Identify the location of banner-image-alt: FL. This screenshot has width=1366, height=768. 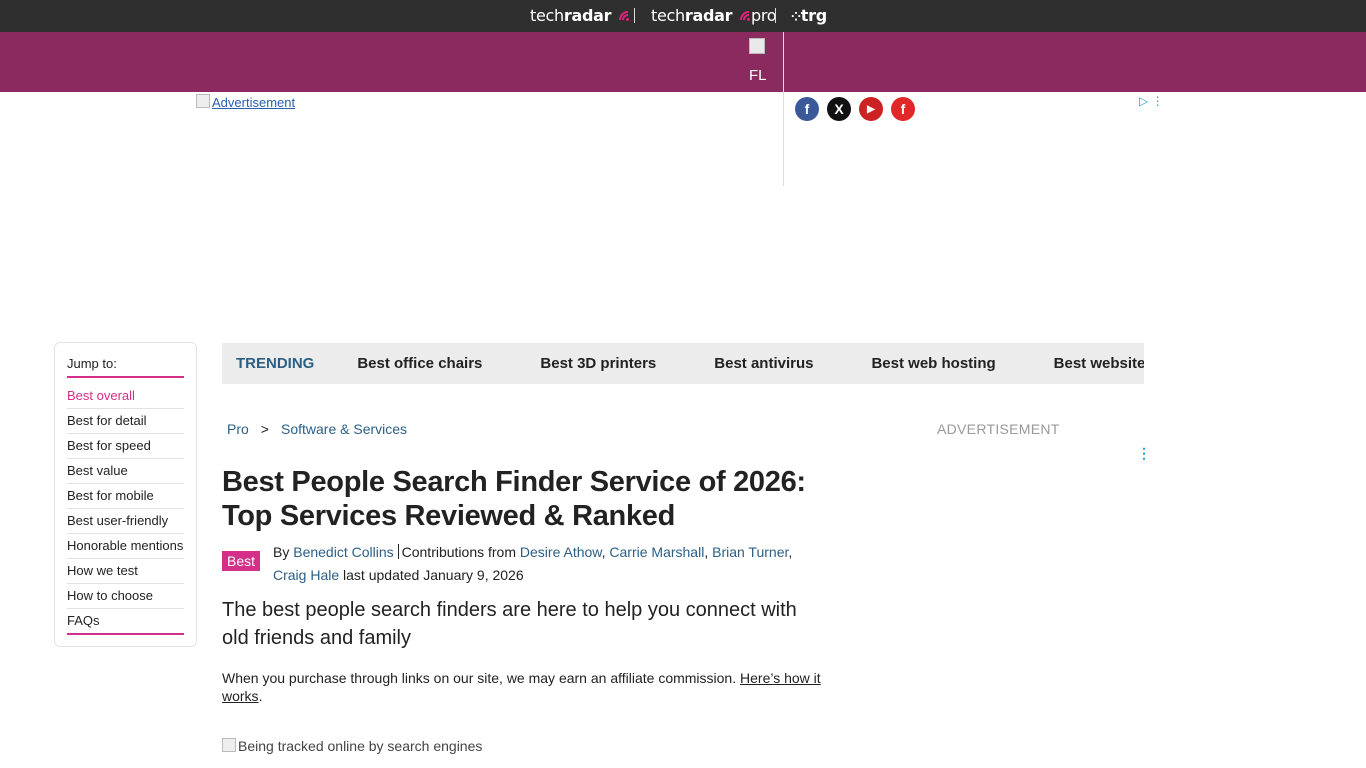
(758, 75).